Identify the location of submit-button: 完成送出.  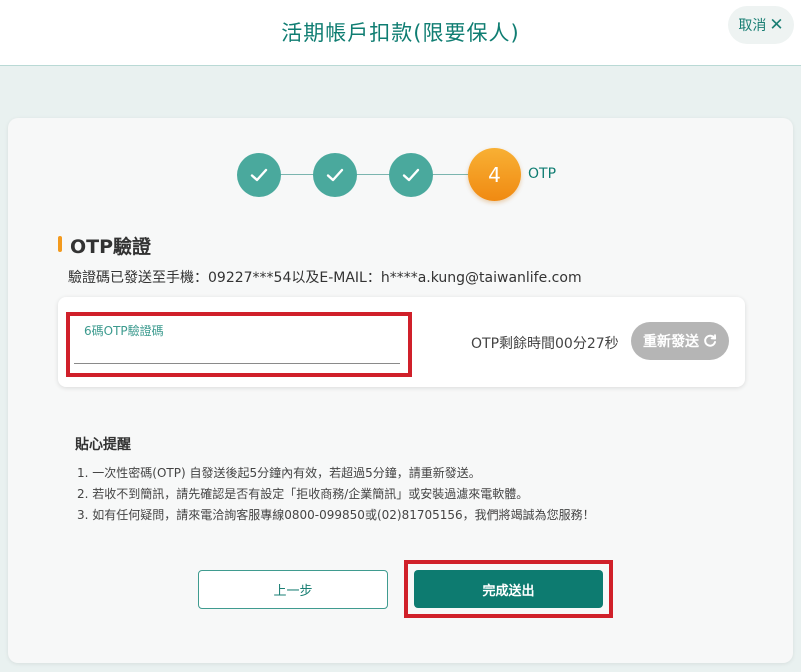
(508, 589).